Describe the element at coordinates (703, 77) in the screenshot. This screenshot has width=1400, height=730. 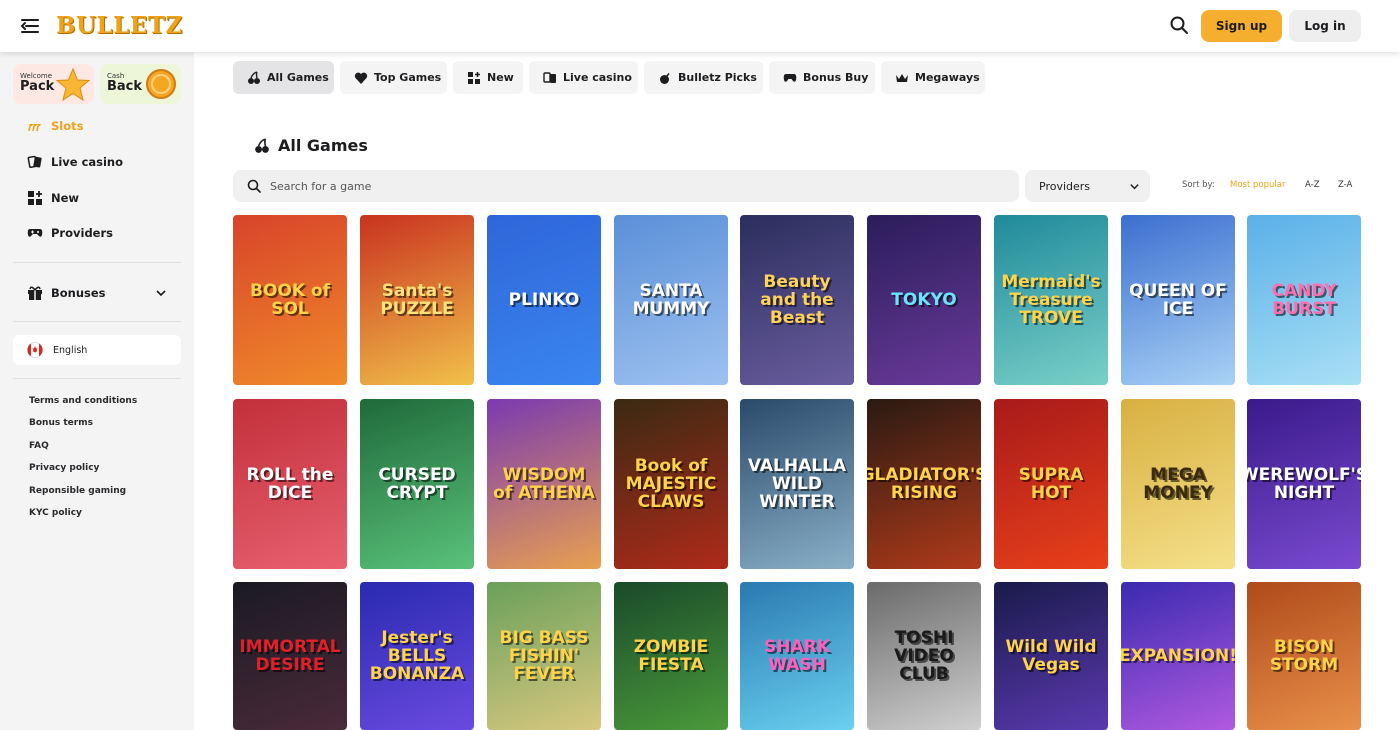
I see `tab-bulletz-picks: Bulletz Picks` at that location.